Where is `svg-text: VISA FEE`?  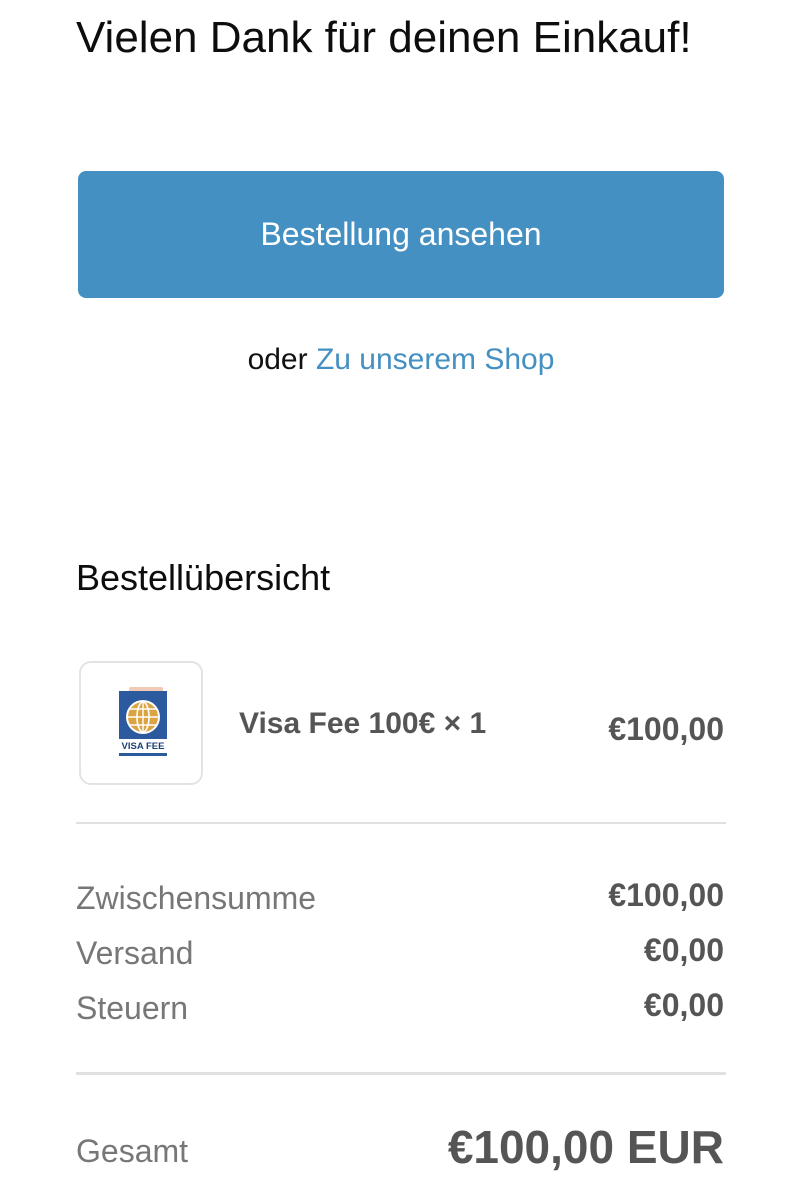 svg-text: VISA FEE is located at coordinates (143, 746).